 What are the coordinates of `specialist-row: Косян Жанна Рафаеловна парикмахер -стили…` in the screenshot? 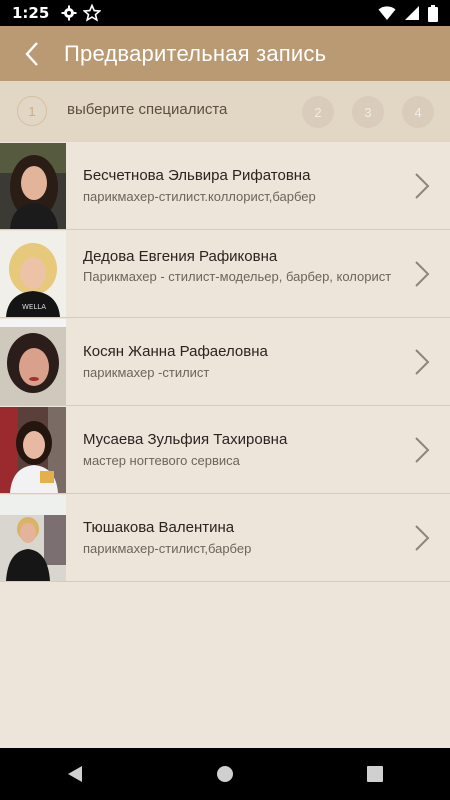 It's located at (225, 362).